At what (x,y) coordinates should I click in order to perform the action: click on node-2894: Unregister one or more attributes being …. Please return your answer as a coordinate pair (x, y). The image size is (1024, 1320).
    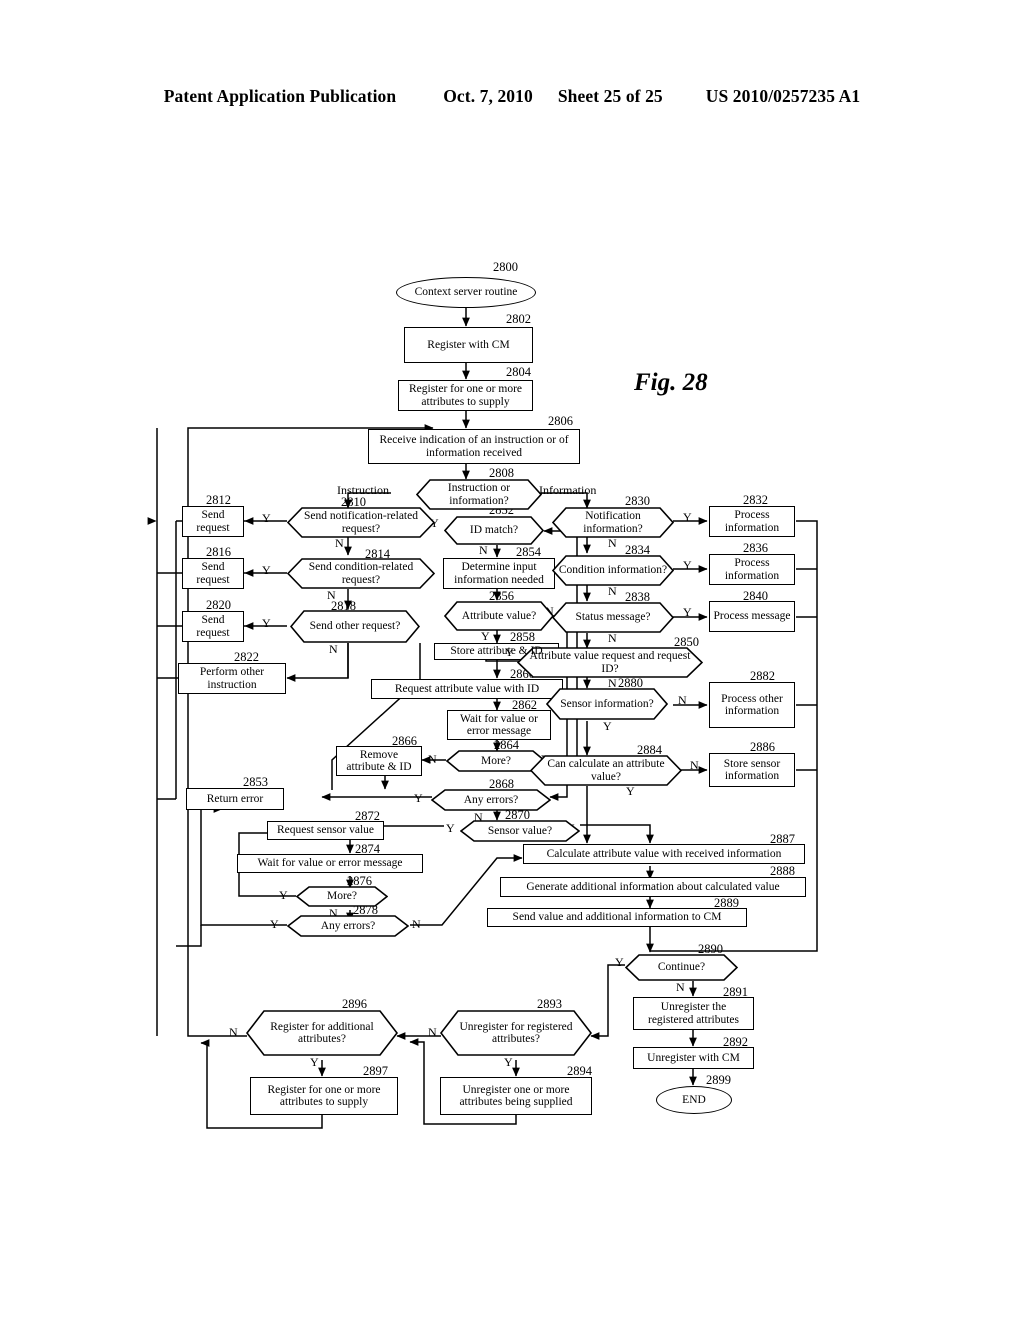
    Looking at the image, I should click on (516, 1096).